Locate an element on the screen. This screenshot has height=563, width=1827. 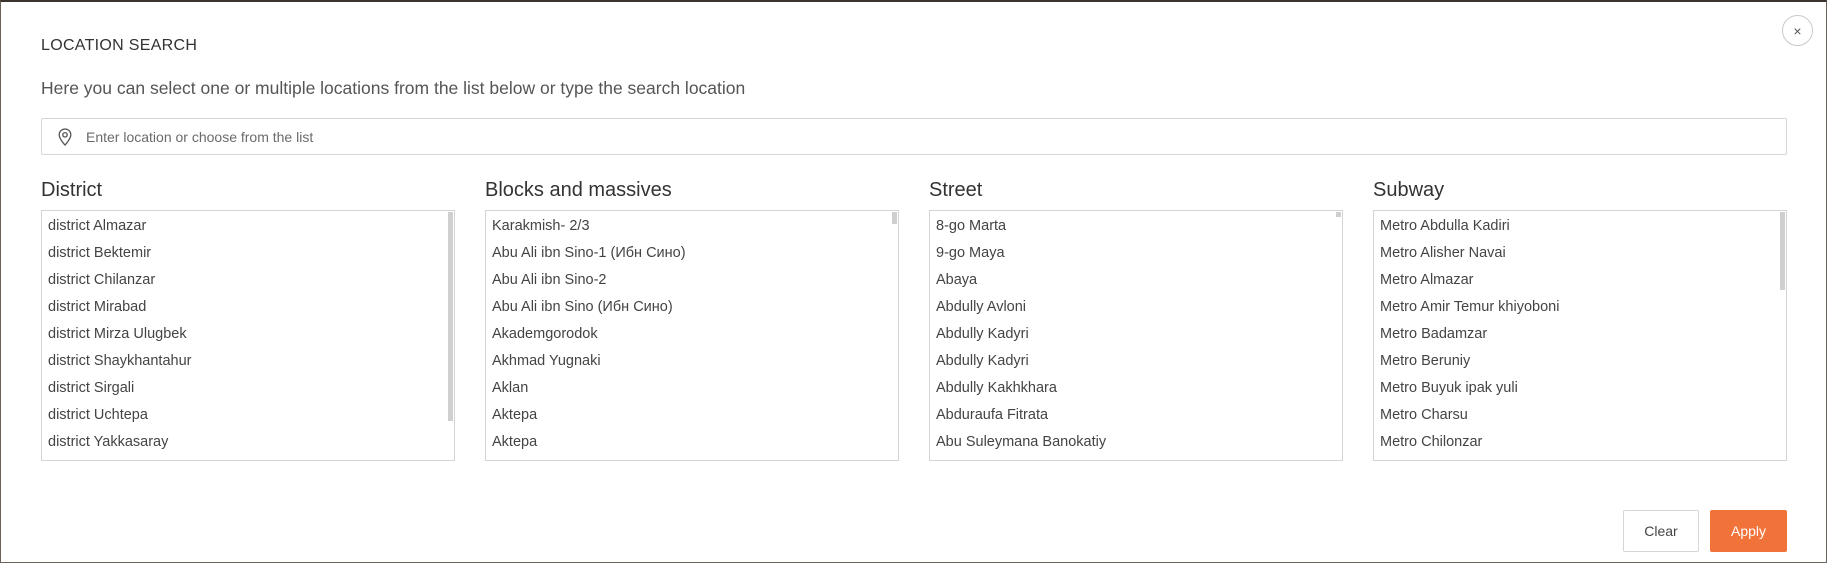
street-title: Street is located at coordinates (956, 190).